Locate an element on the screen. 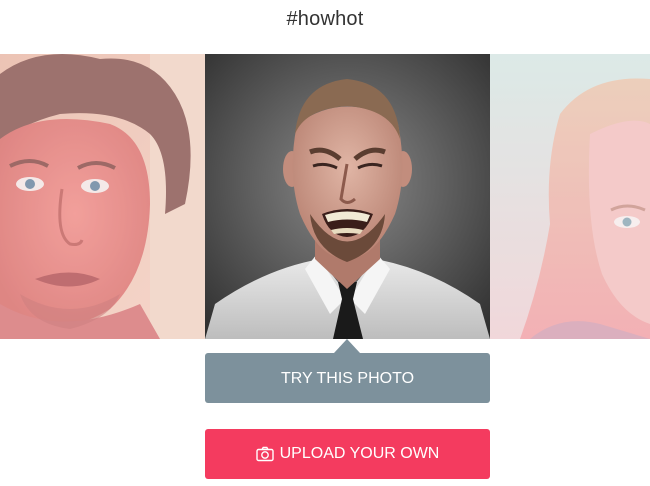 The width and height of the screenshot is (650, 486). woman-portrait-right-image is located at coordinates (570, 196).